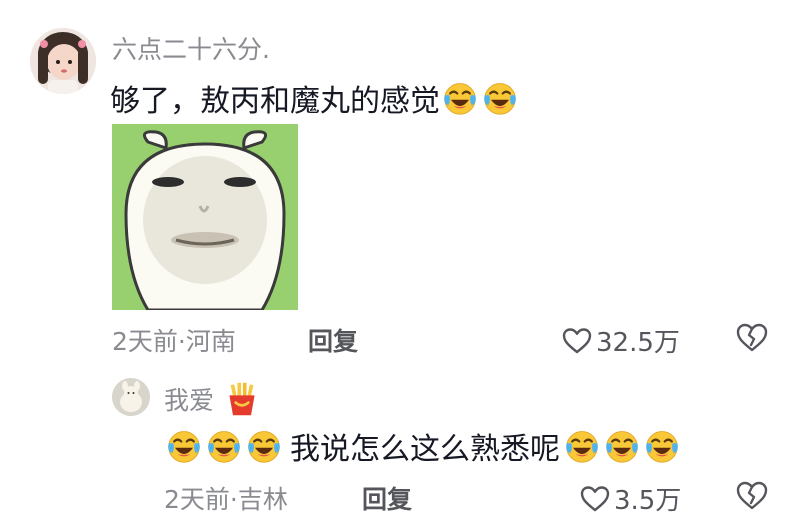 The width and height of the screenshot is (800, 530). Describe the element at coordinates (648, 501) in the screenshot. I see `like-count: 3.5万` at that location.